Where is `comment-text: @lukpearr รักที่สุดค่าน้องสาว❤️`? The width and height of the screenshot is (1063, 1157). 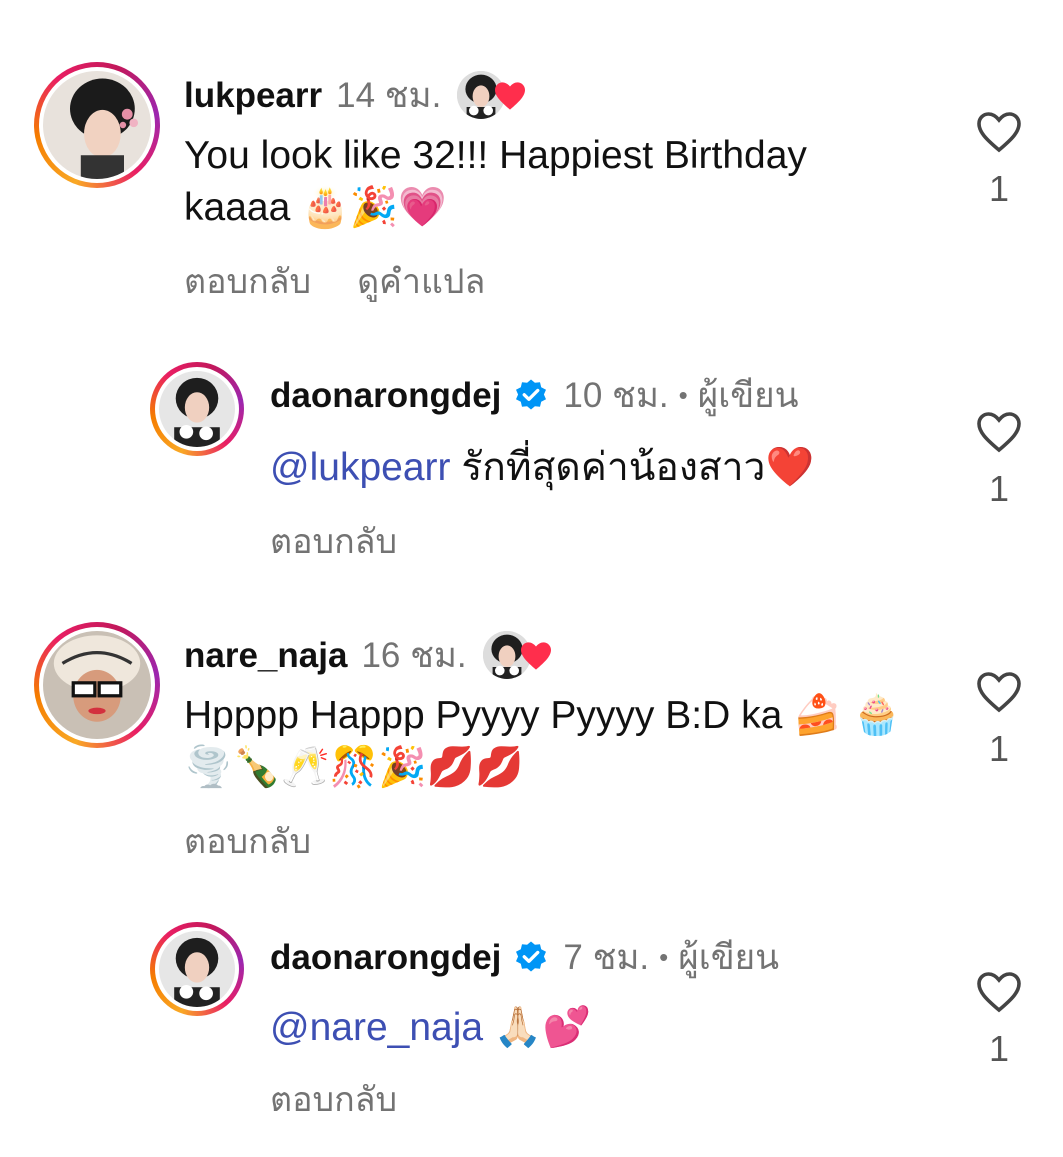 comment-text: @lukpearr รักที่สุดค่าน้องสาว❤️ is located at coordinates (620, 468).